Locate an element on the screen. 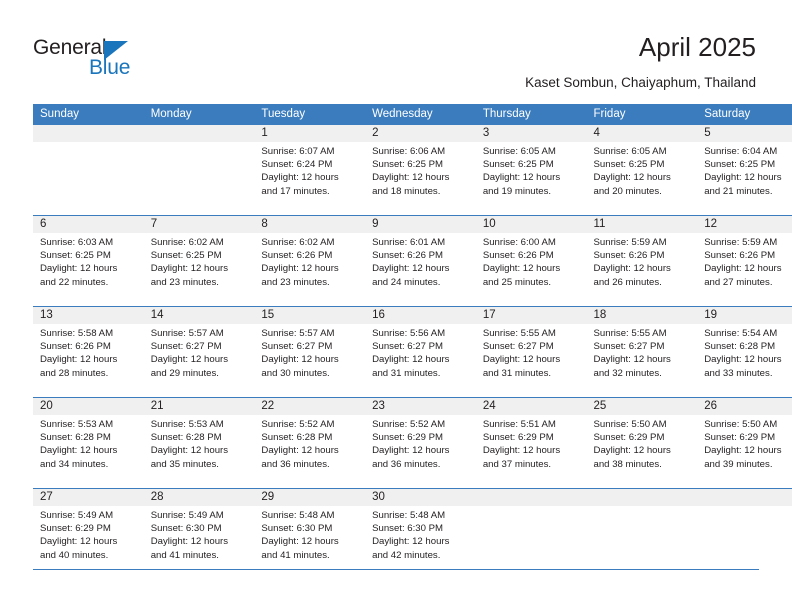  day-number: 17 is located at coordinates (531, 315).